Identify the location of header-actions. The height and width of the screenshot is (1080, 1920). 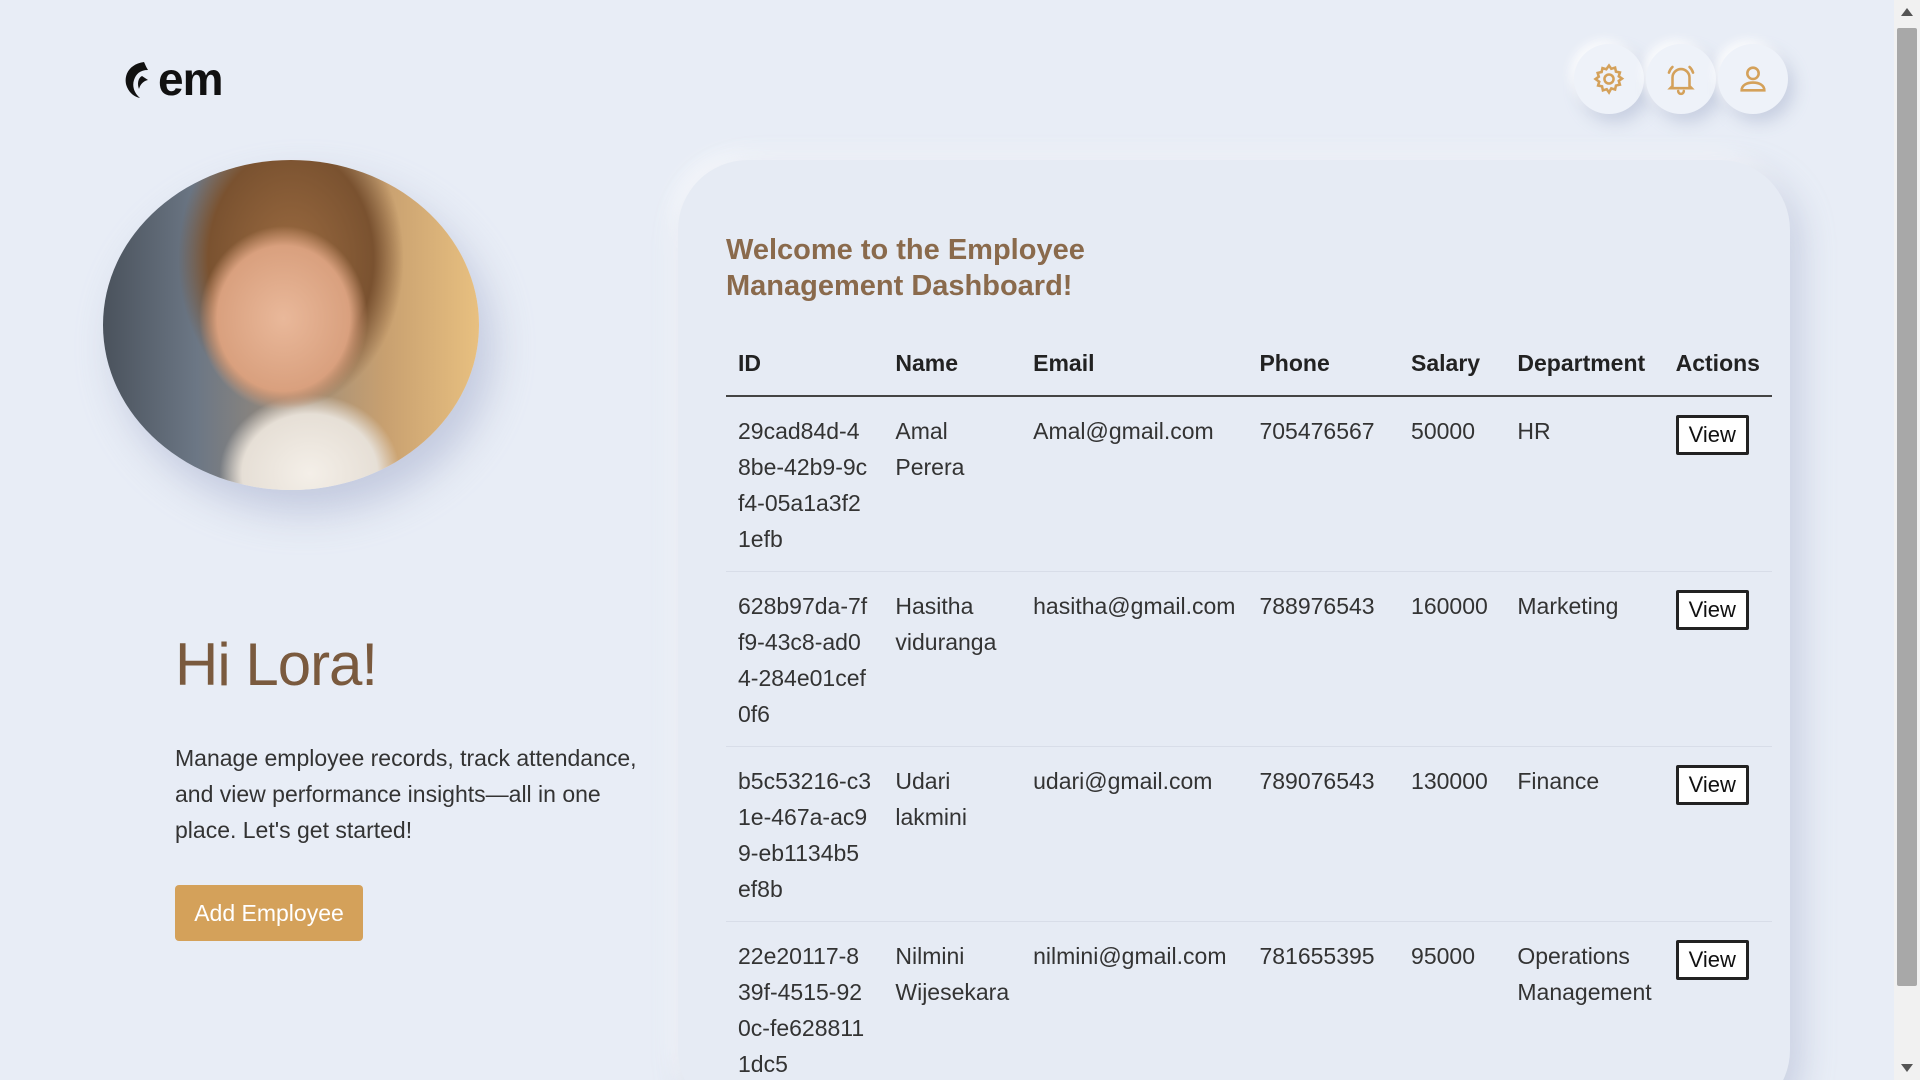
(1681, 79).